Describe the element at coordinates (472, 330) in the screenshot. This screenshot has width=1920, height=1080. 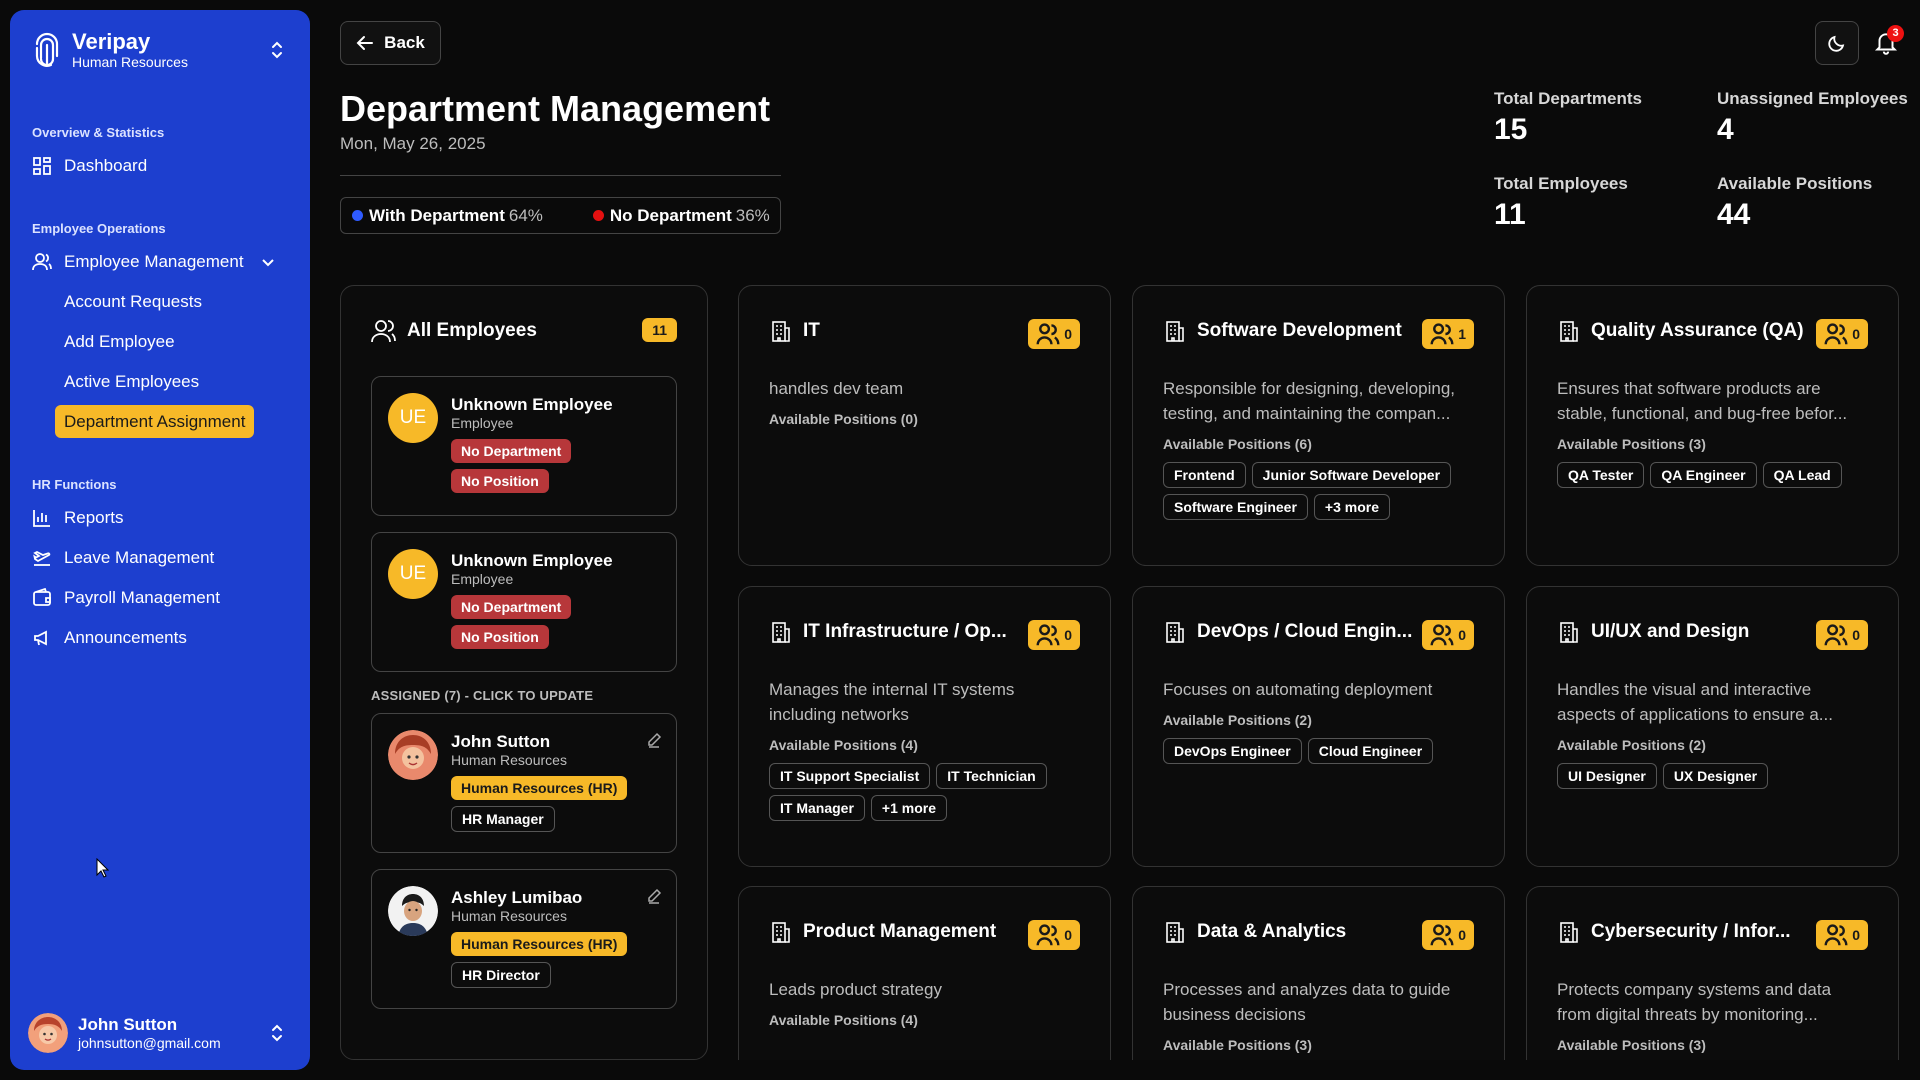
I see `panel-title: All Employees` at that location.